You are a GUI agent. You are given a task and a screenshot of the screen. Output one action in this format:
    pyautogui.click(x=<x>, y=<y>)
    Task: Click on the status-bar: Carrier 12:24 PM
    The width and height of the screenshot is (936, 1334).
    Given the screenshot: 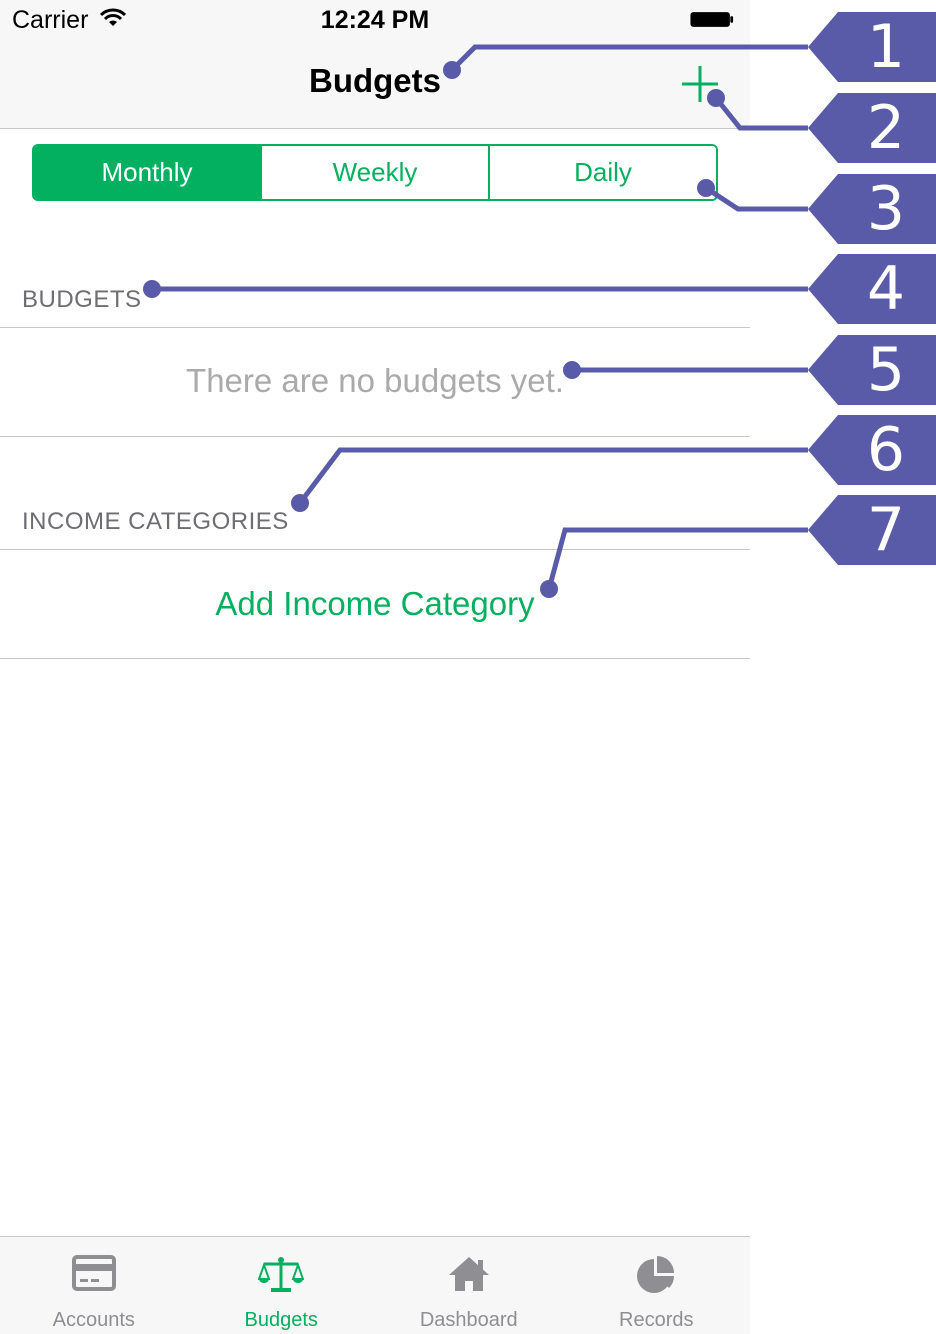 What is the action you would take?
    pyautogui.click(x=375, y=20)
    